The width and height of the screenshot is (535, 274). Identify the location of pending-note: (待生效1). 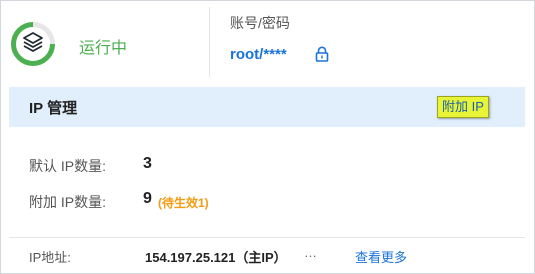
(183, 203).